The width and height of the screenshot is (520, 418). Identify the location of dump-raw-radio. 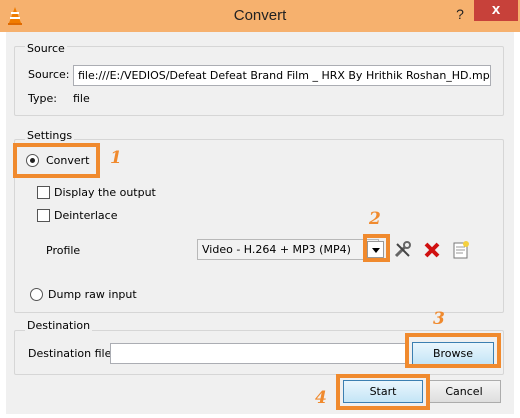
(36, 294).